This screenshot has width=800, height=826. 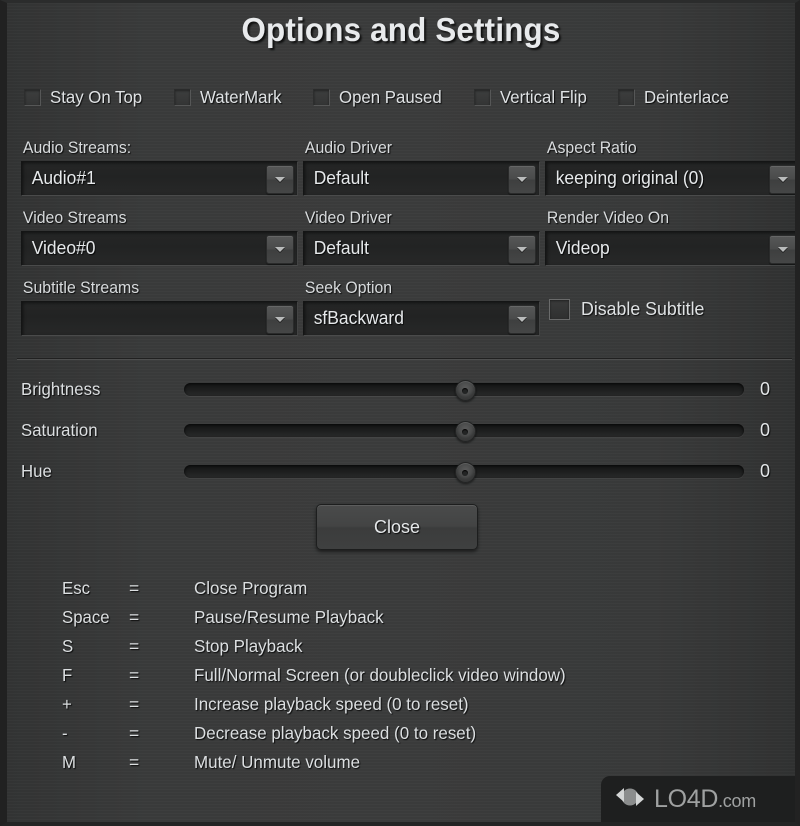 What do you see at coordinates (61, 389) in the screenshot?
I see `slider-label-brightness: Brightness` at bounding box center [61, 389].